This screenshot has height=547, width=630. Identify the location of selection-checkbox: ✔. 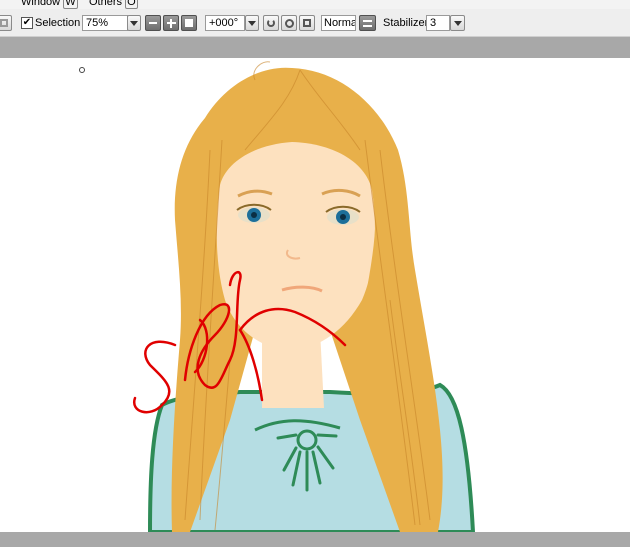
(27, 23).